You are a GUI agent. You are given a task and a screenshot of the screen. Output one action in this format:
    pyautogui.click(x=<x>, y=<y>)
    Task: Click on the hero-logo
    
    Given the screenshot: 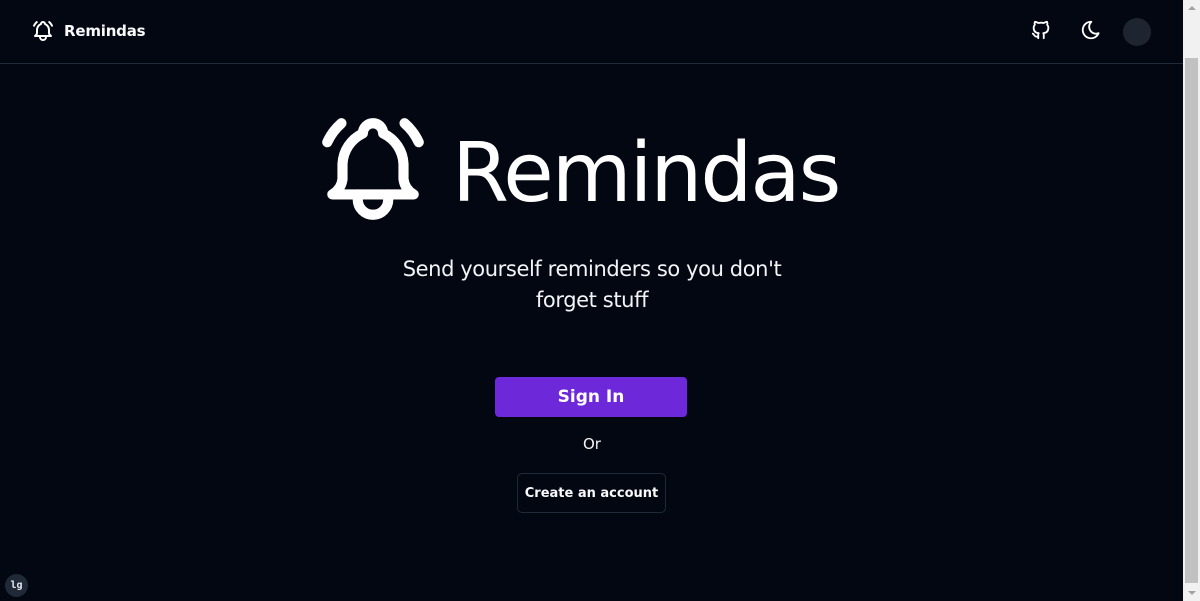 What is the action you would take?
    pyautogui.click(x=373, y=169)
    